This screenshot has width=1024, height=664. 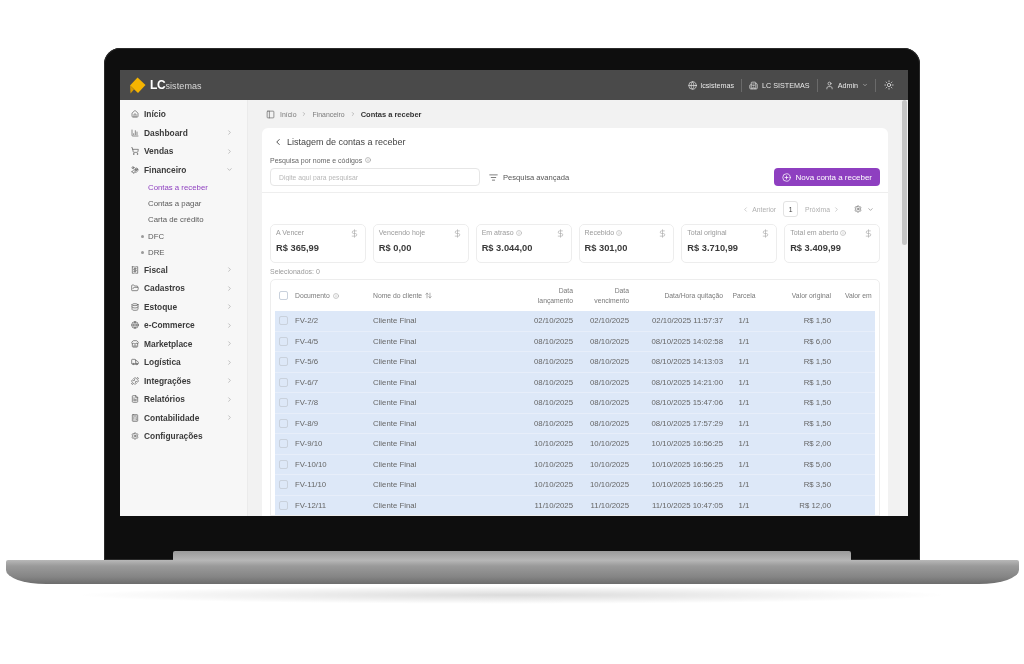 What do you see at coordinates (135, 288) in the screenshot?
I see `folder-icon` at bounding box center [135, 288].